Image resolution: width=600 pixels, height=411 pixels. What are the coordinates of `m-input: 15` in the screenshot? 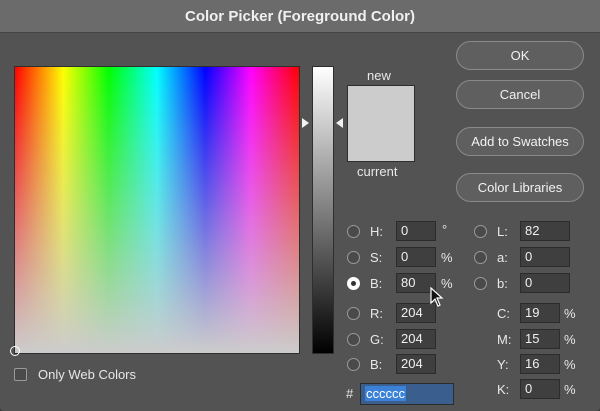 It's located at (540, 339).